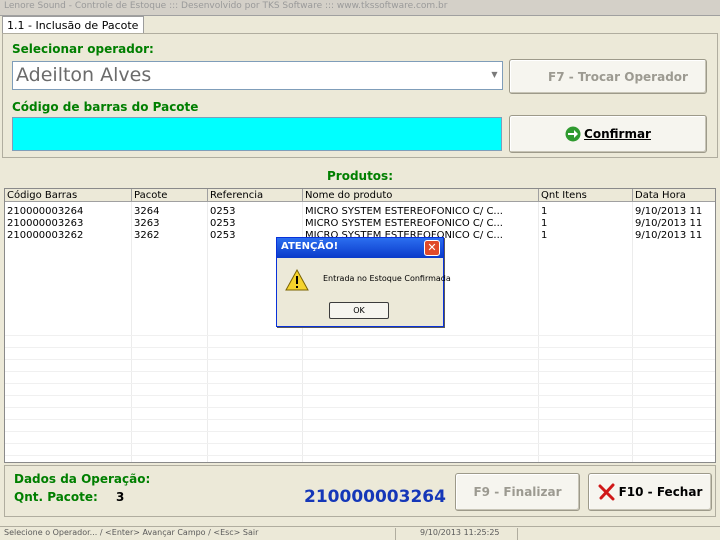 The height and width of the screenshot is (540, 720). I want to click on col-header-nome: Nome do produto, so click(421, 195).